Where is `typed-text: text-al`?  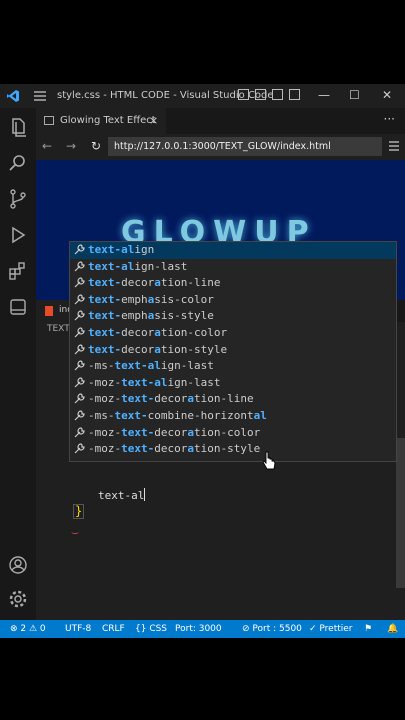 typed-text: text-al is located at coordinates (122, 495).